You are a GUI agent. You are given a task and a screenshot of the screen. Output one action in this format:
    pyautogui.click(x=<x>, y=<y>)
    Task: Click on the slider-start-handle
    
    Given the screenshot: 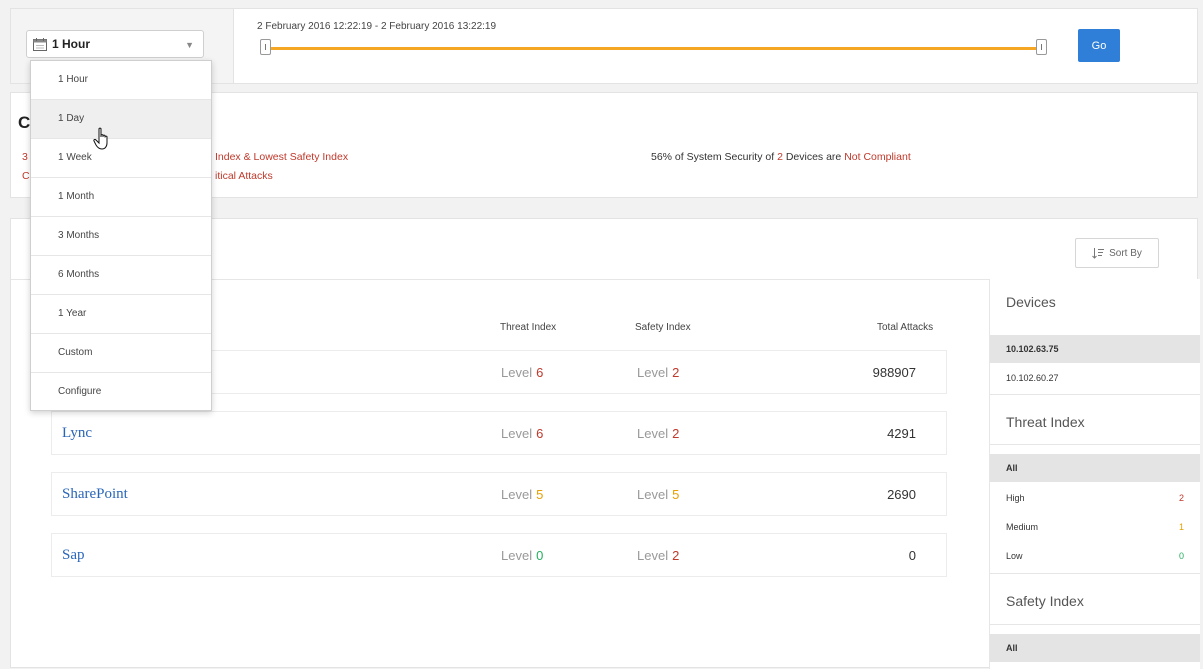 What is the action you would take?
    pyautogui.click(x=265, y=47)
    